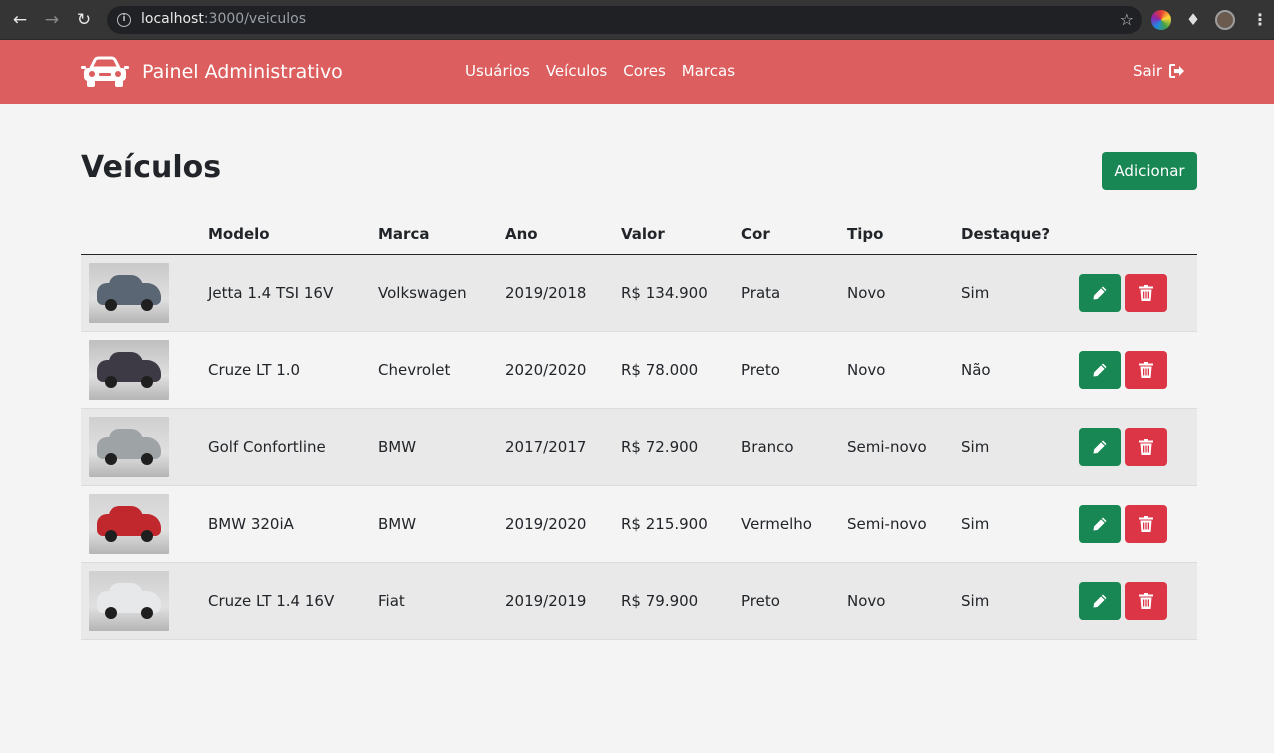  What do you see at coordinates (105, 71) in the screenshot?
I see `car-logo-icon` at bounding box center [105, 71].